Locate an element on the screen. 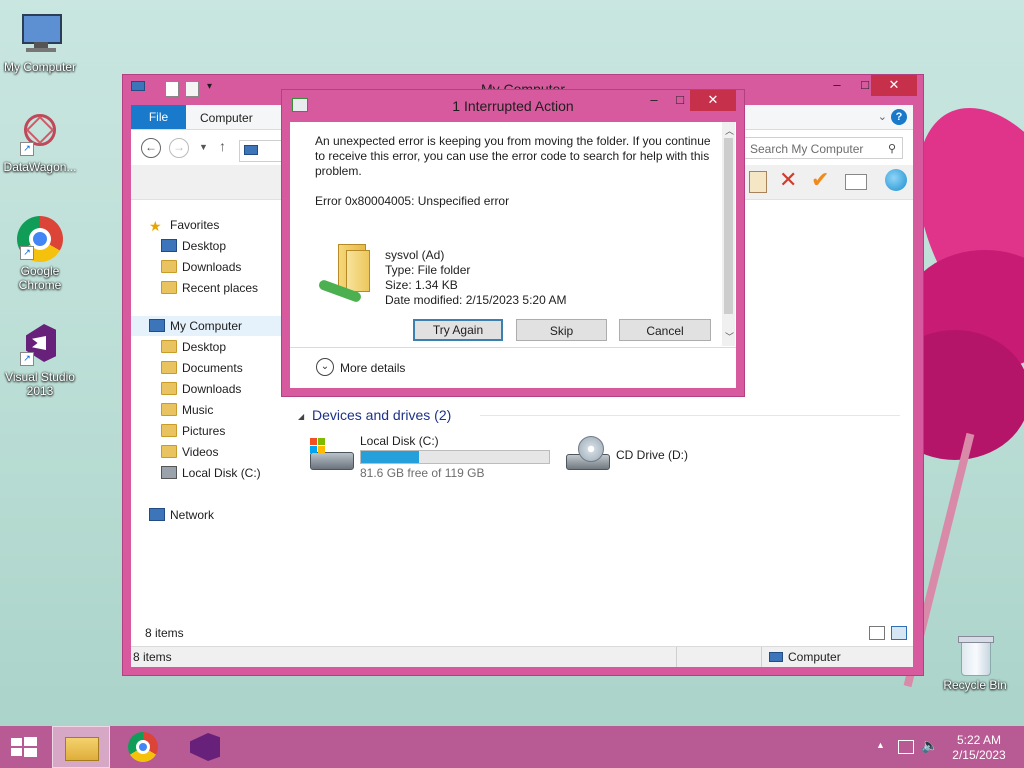  desktop-icon-visual-studio: ↗ Visual Studio 2013 is located at coordinates (40, 359).